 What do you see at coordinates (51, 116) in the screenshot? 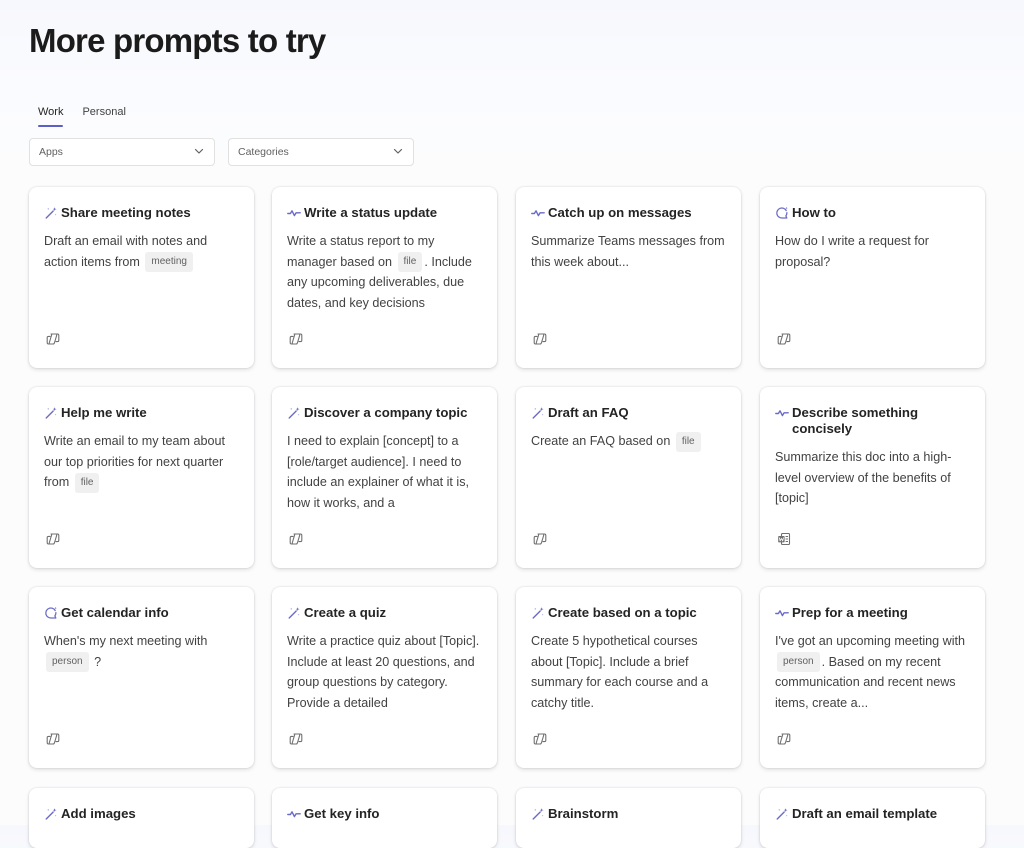
I see `tab-work: Work` at bounding box center [51, 116].